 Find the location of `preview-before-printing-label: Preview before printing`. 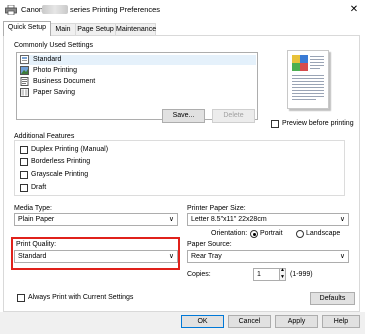

preview-before-printing-label: Preview before printing is located at coordinates (318, 123).